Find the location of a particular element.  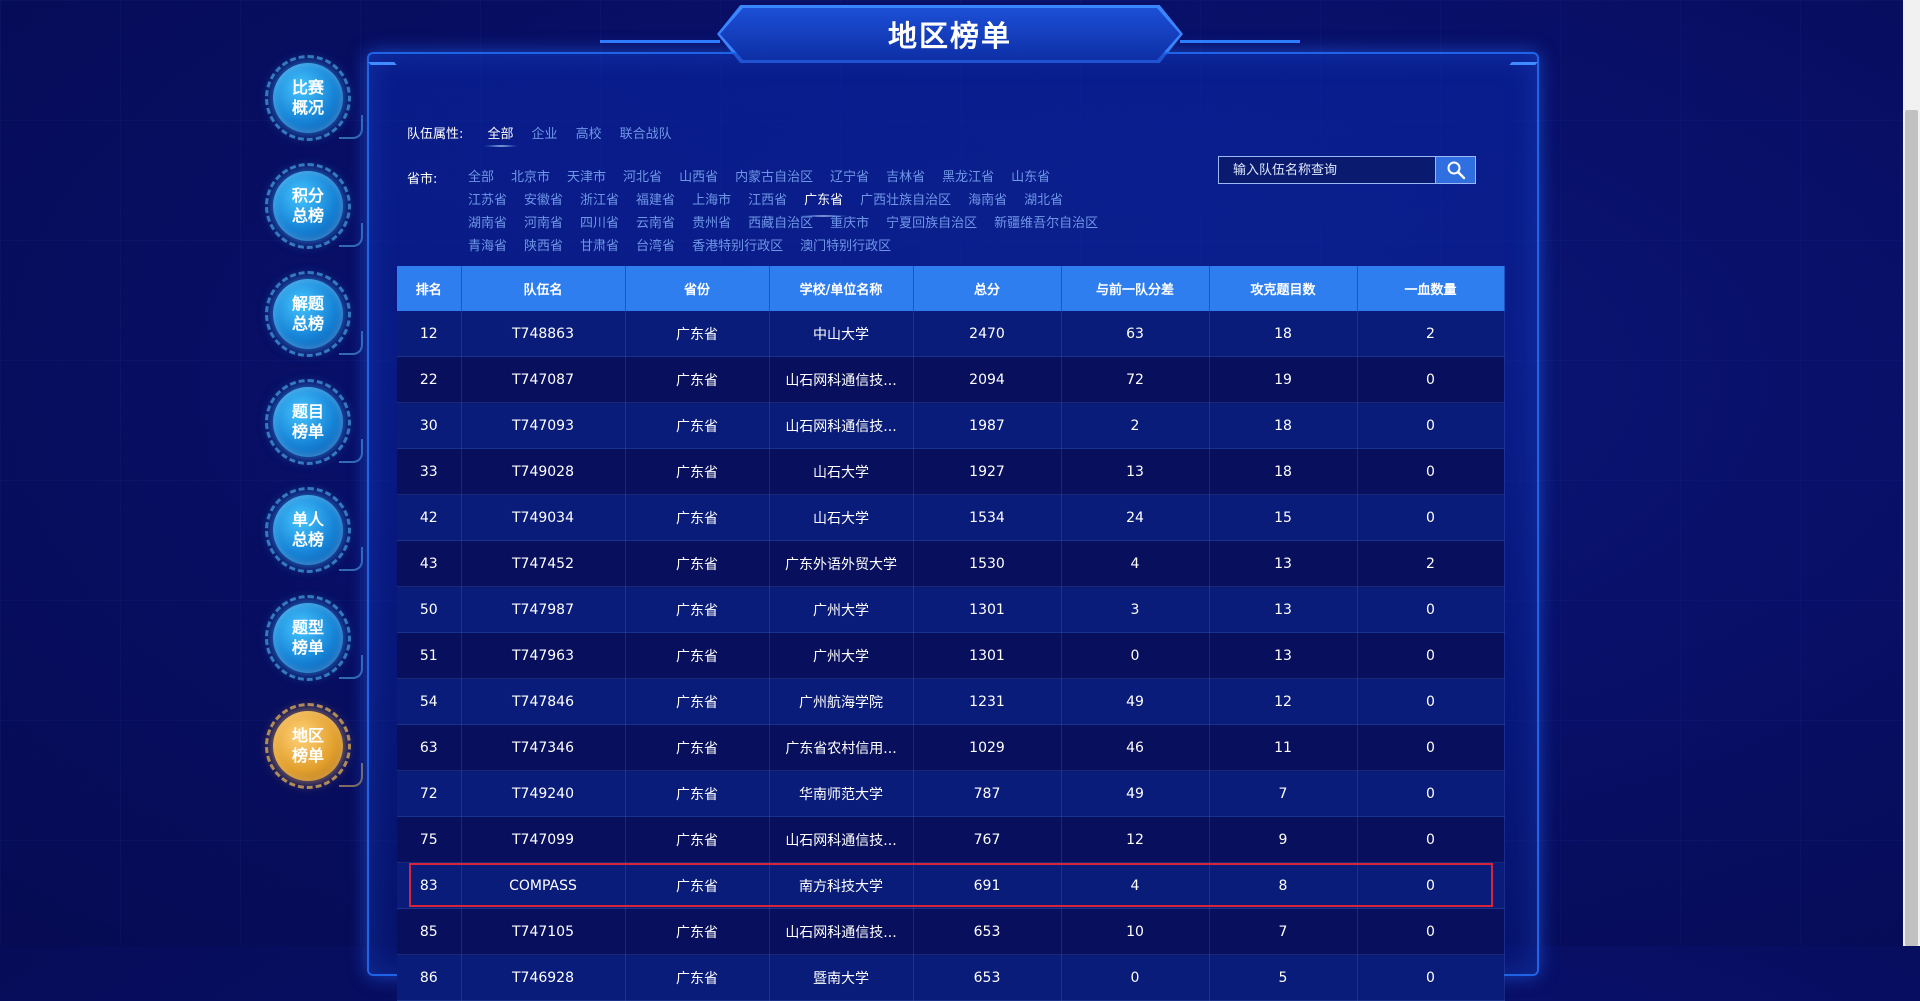

side-nav-item: 题型榜单 is located at coordinates (314, 638).